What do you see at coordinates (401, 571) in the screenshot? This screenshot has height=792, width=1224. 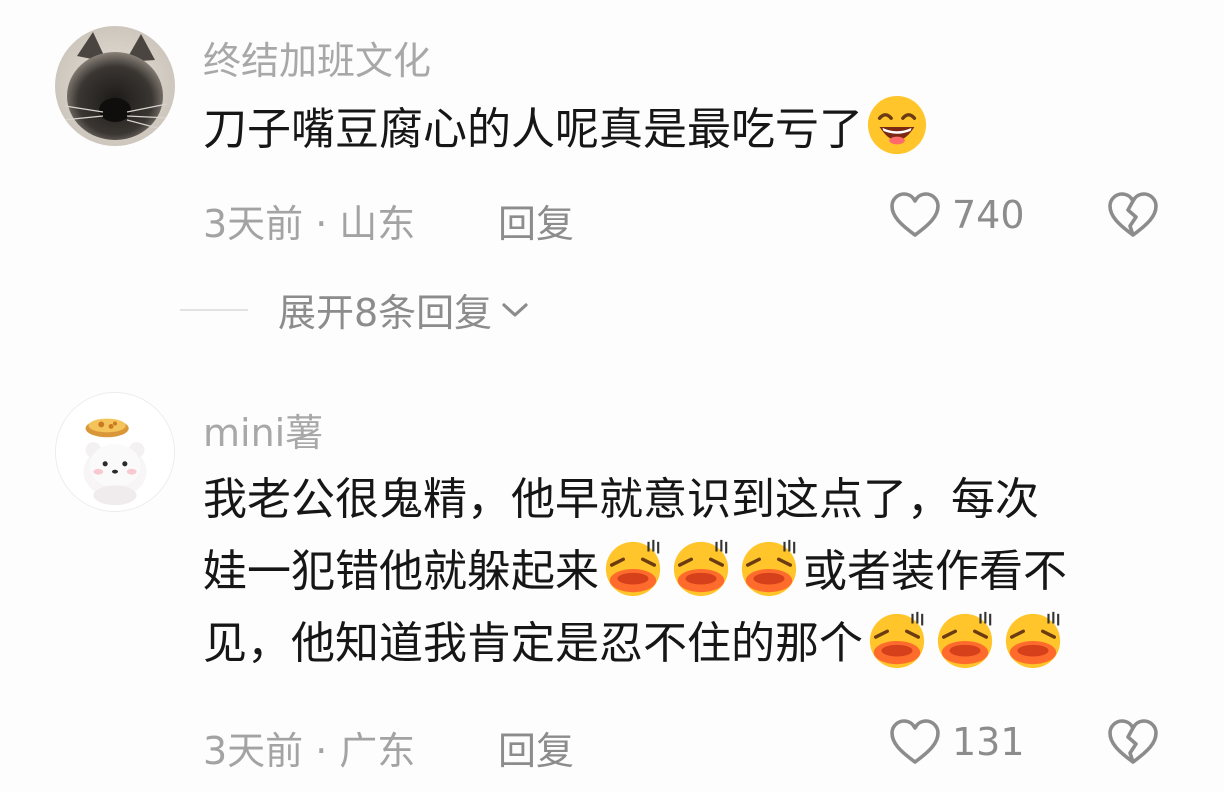 I see `comment-text-segment: 娃一犯错他就躲起来` at bounding box center [401, 571].